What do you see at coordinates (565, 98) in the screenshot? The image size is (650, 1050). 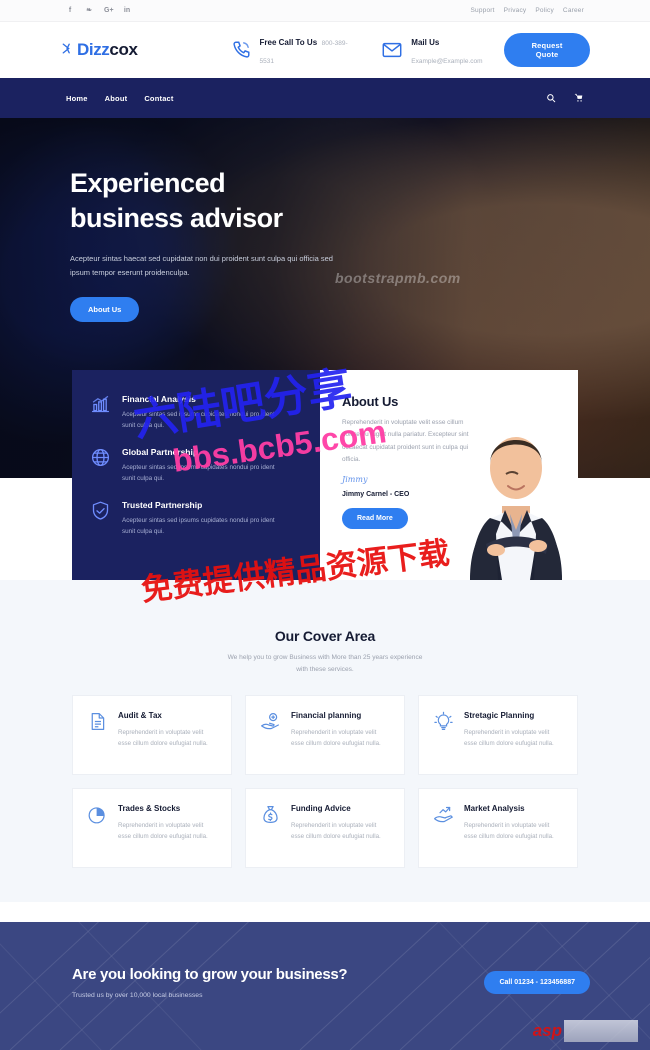 I see `nav-icons` at bounding box center [565, 98].